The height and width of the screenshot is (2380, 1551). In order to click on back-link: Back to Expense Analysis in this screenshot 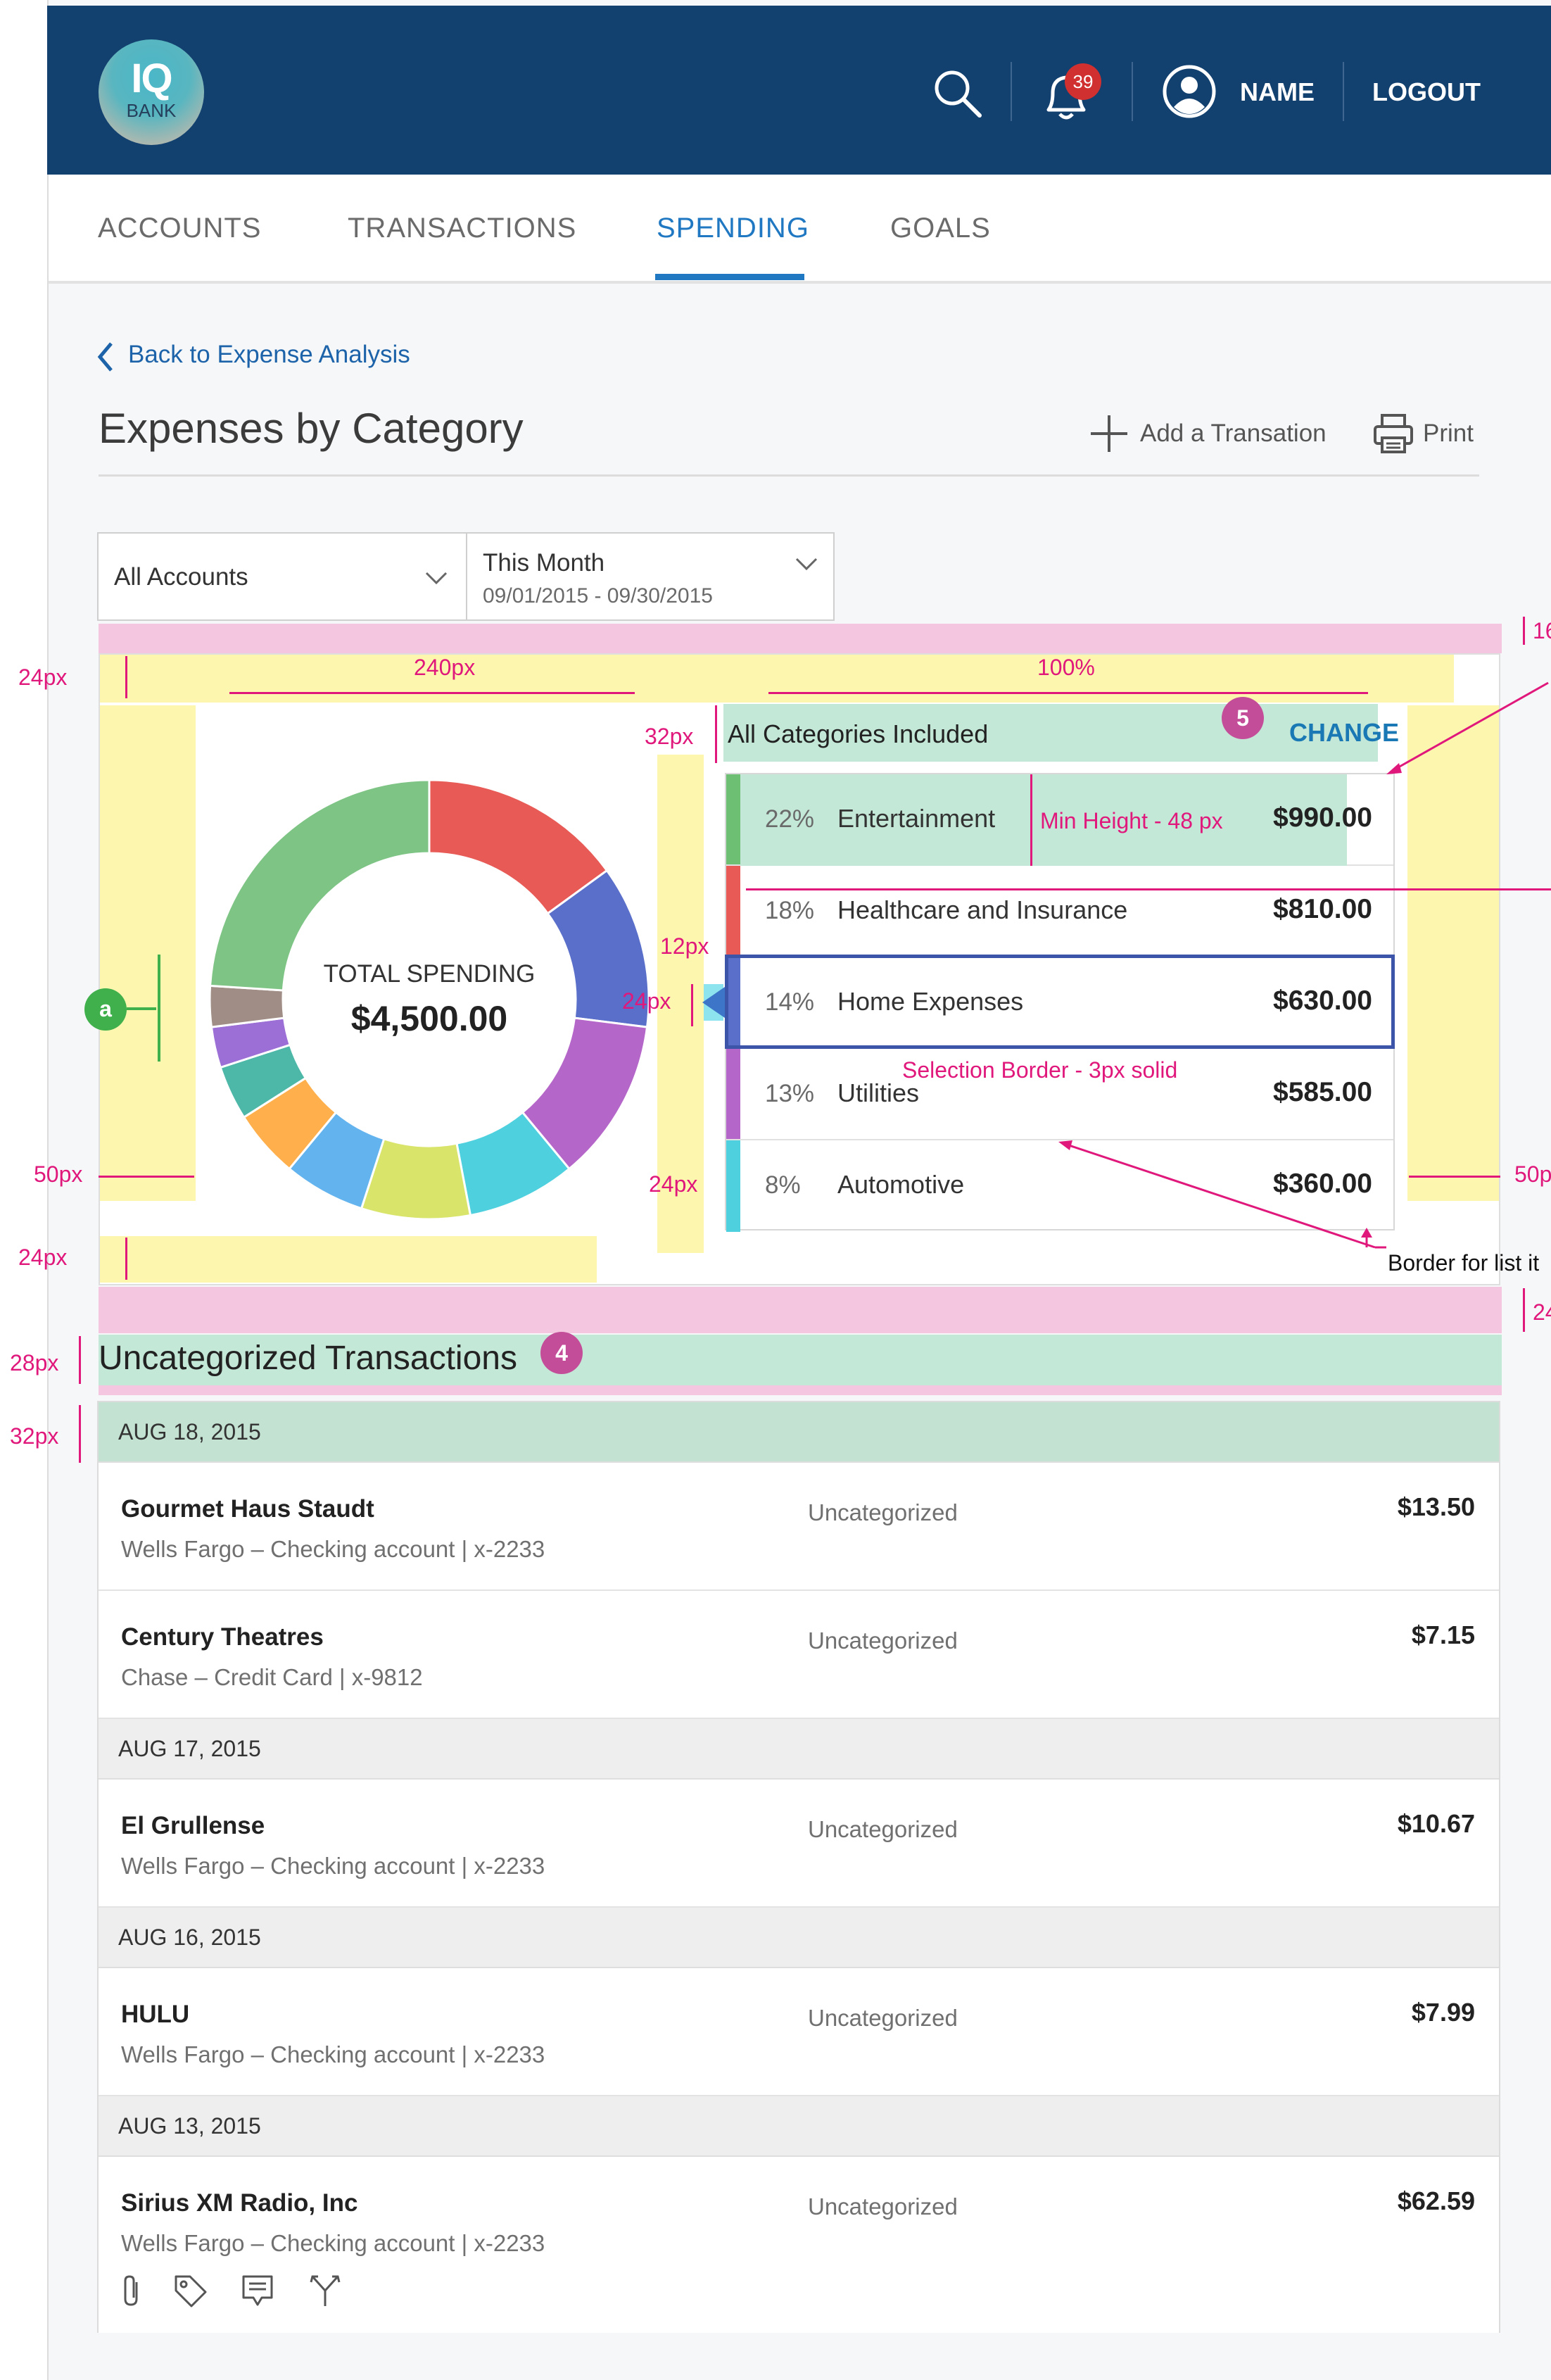, I will do `click(269, 355)`.